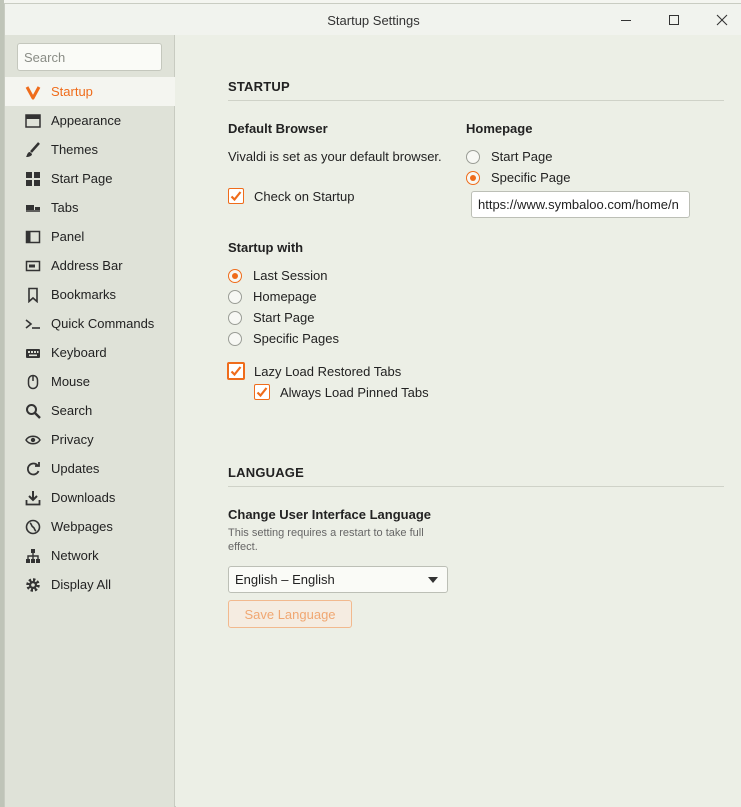 The width and height of the screenshot is (741, 807). I want to click on sidebar-item-updates: Updates, so click(90, 468).